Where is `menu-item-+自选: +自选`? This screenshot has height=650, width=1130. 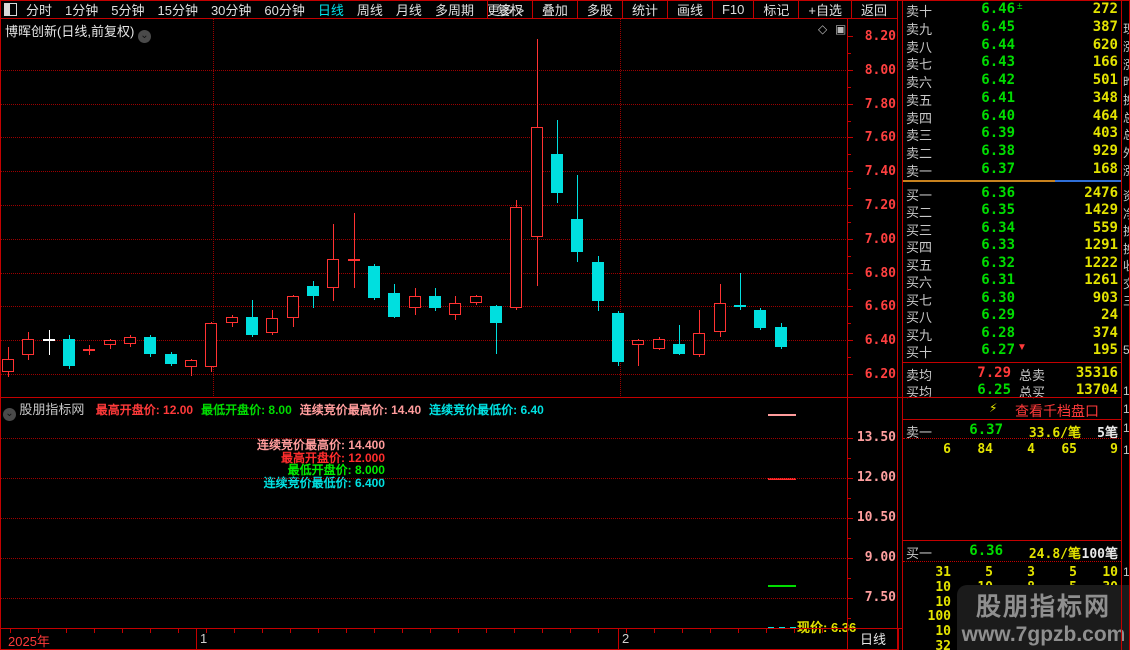
menu-item-+自选: +自选 is located at coordinates (824, 9).